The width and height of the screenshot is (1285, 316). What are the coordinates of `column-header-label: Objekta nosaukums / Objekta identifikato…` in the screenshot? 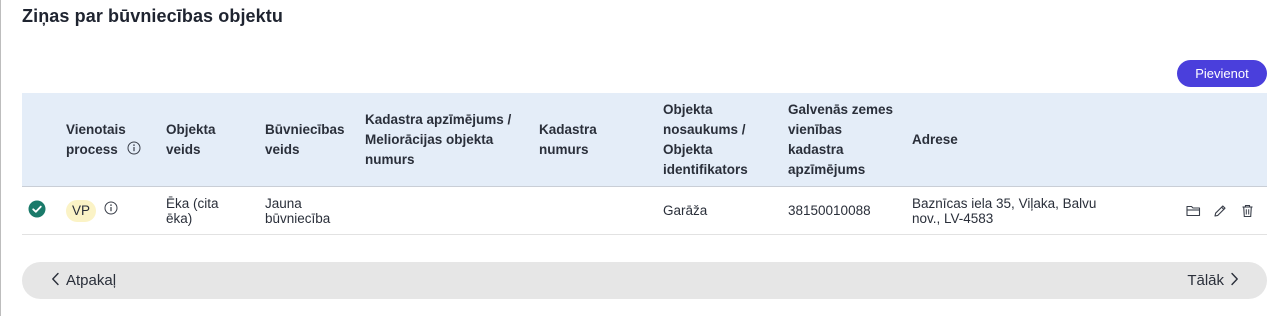 It's located at (705, 139).